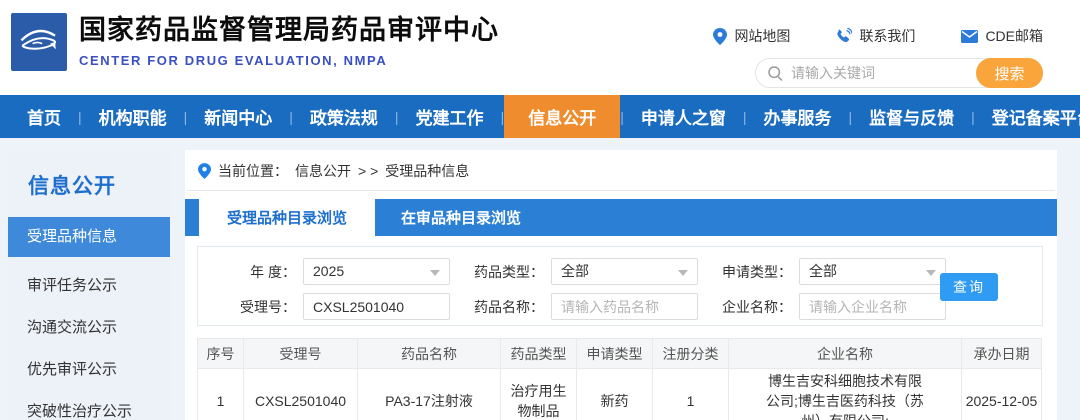 This screenshot has height=420, width=1080. What do you see at coordinates (220, 353) in the screenshot?
I see `column-header-seq: 序号` at bounding box center [220, 353].